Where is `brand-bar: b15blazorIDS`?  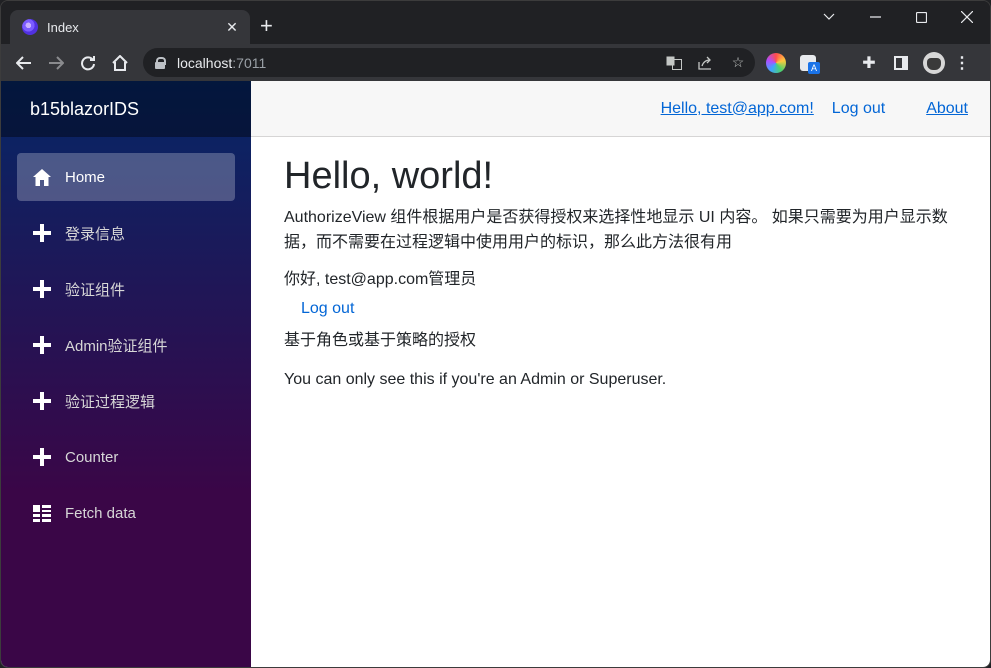
brand-bar: b15blazorIDS is located at coordinates (126, 109).